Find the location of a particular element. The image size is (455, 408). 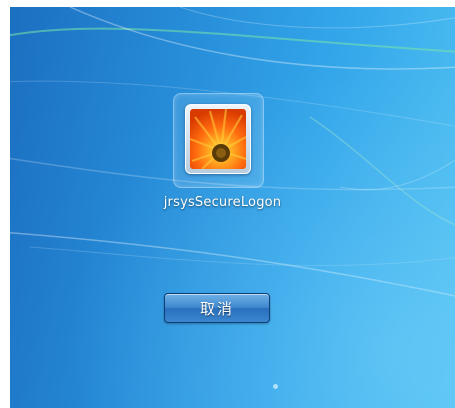

cancel-button: 取消 is located at coordinates (217, 308).